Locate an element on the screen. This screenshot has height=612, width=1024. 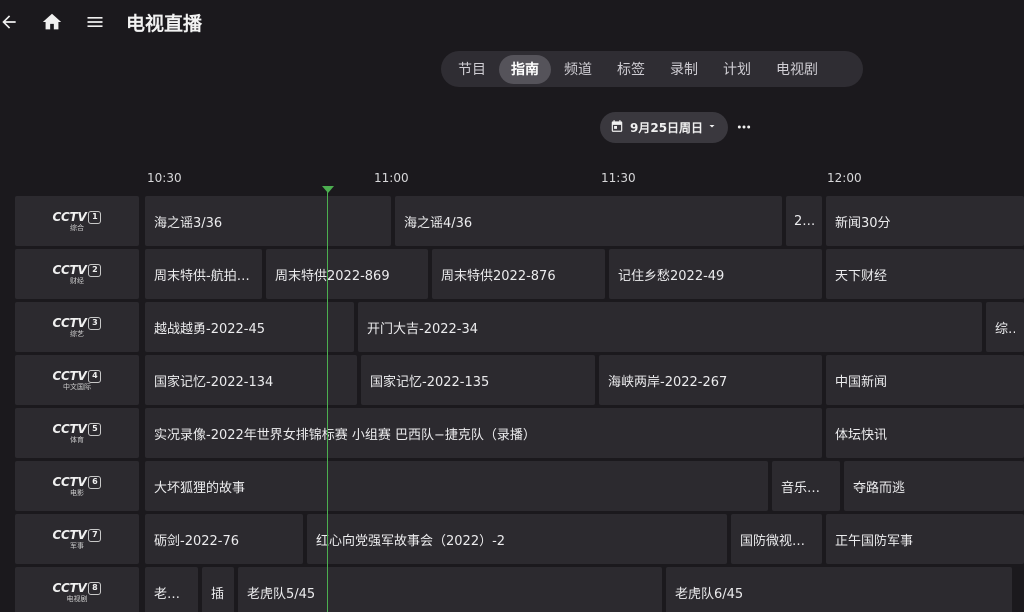
channel-cell: CCTV 3 综艺 is located at coordinates (77, 327).